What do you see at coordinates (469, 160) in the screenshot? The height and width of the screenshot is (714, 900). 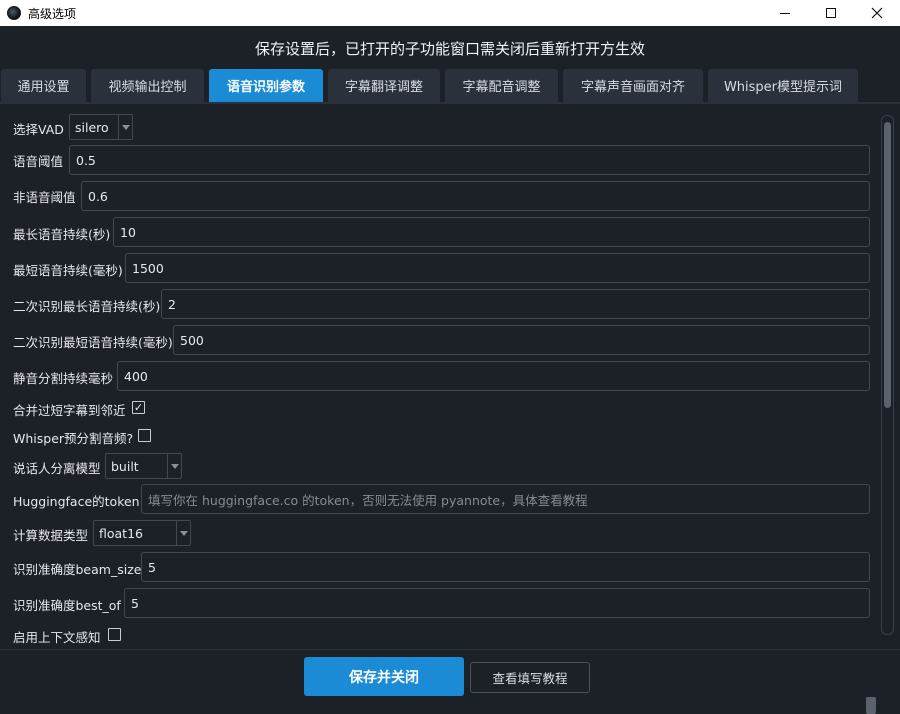 I see `speech-threshold-input: 0.5` at bounding box center [469, 160].